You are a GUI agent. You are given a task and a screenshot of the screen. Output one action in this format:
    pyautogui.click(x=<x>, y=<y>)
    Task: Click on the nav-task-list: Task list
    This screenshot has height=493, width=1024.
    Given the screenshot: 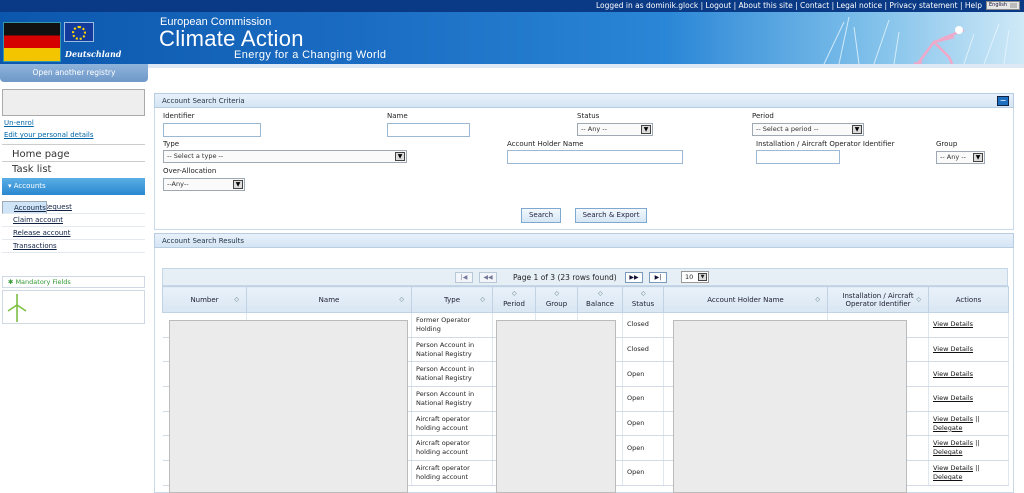 What is the action you would take?
    pyautogui.click(x=31, y=169)
    